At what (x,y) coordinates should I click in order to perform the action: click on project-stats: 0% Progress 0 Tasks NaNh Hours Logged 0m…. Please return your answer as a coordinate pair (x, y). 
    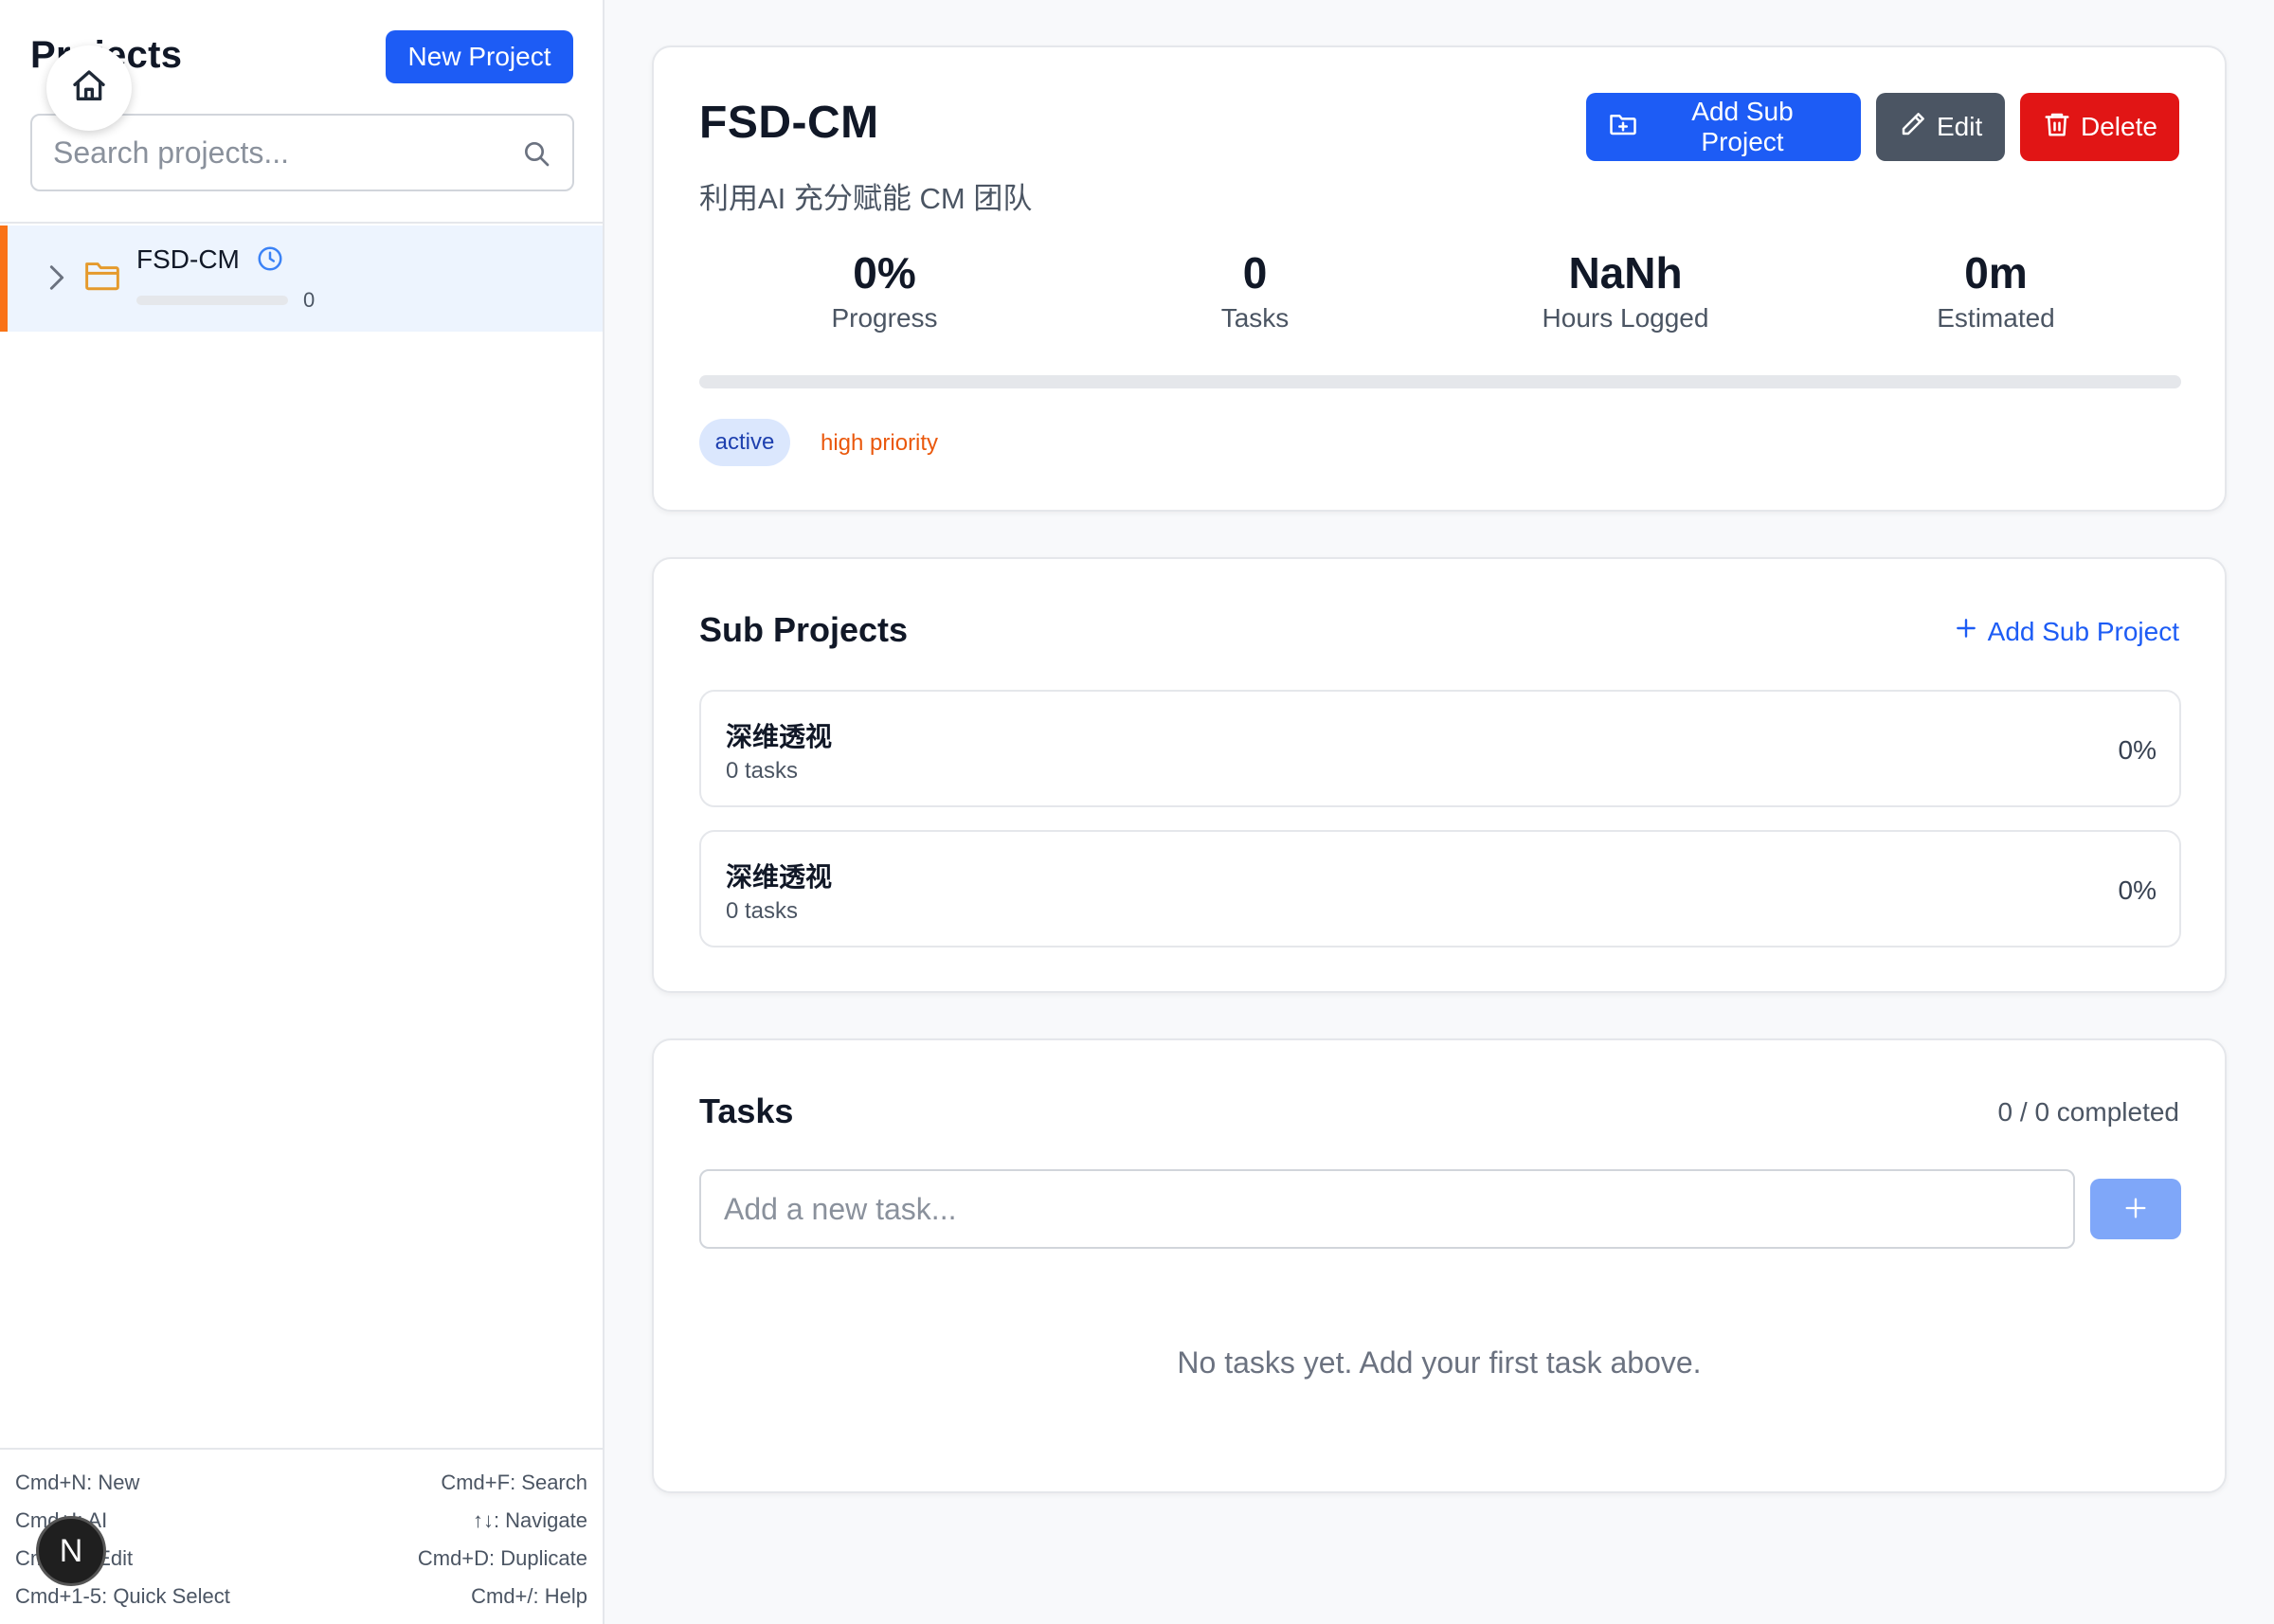
    Looking at the image, I should click on (1440, 299).